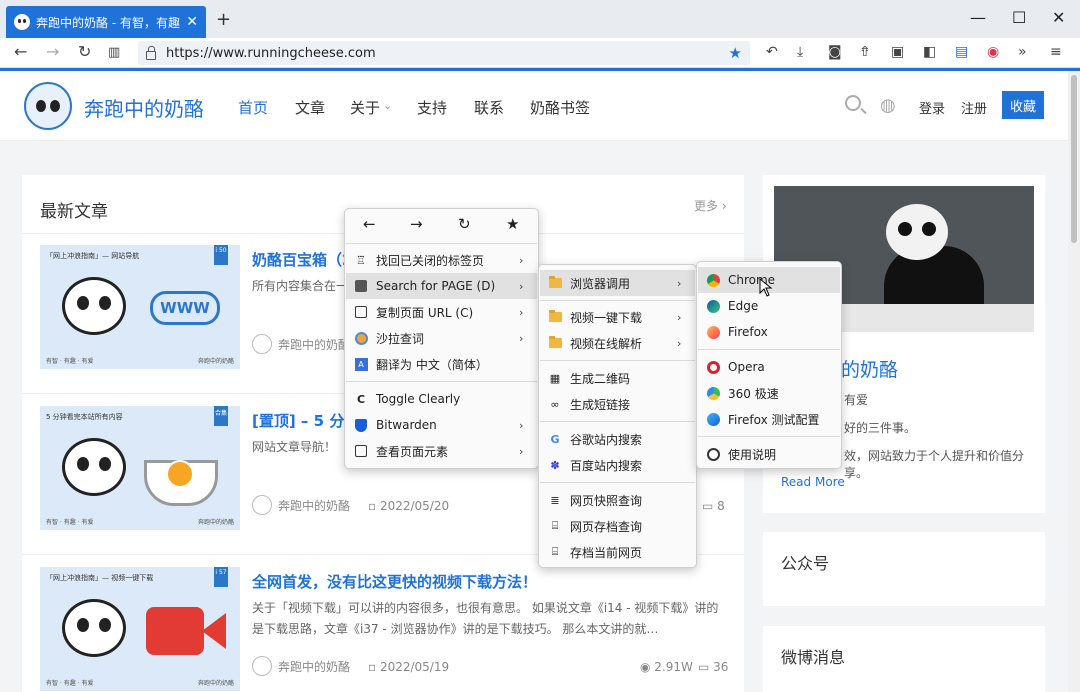 The image size is (1080, 692). Describe the element at coordinates (441, 312) in the screenshot. I see `menu-item-copy-url: 复制页面 URL (C) ›` at that location.